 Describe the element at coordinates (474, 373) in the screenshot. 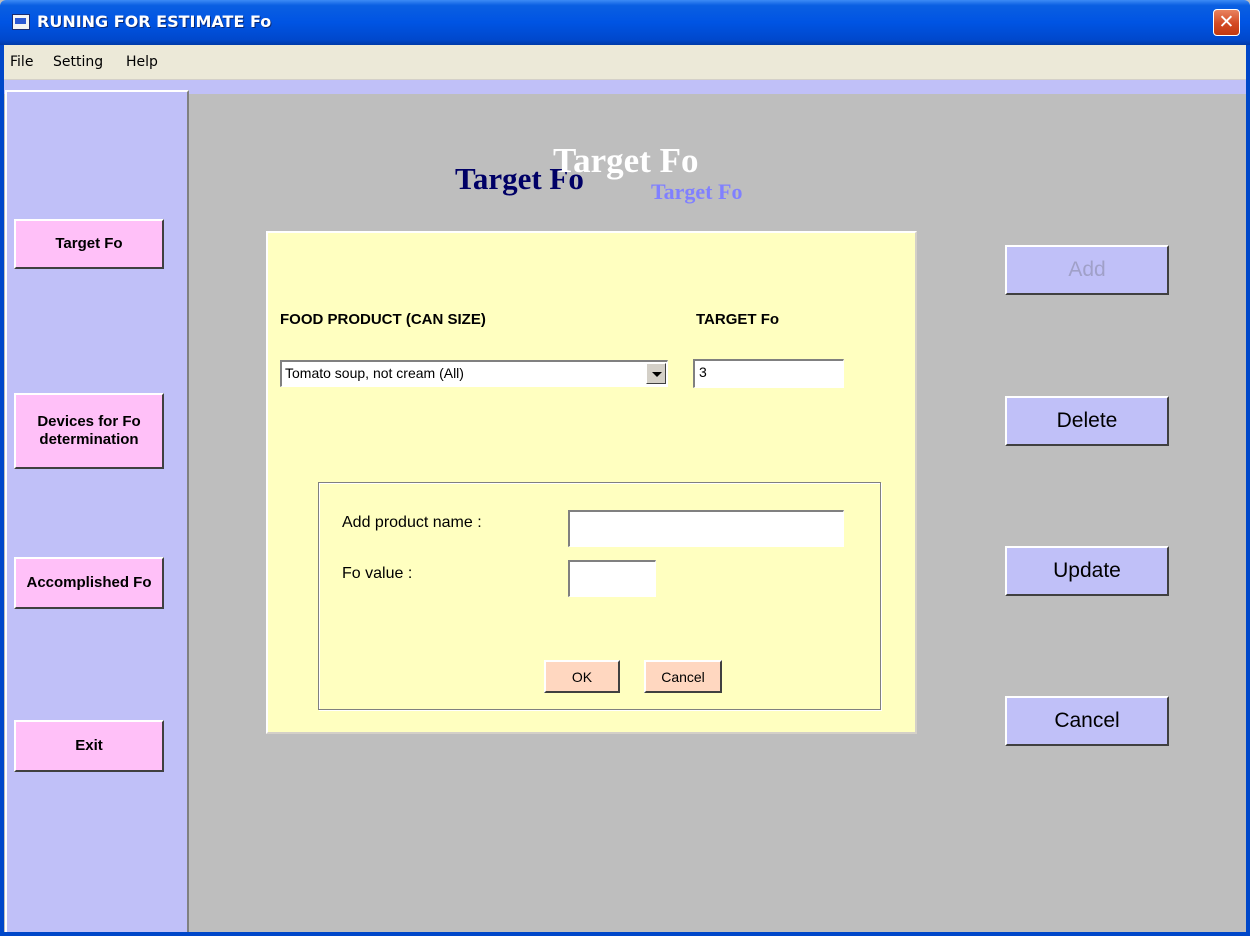

I see `food-product-select: Tomato soup, not cream (All)` at that location.